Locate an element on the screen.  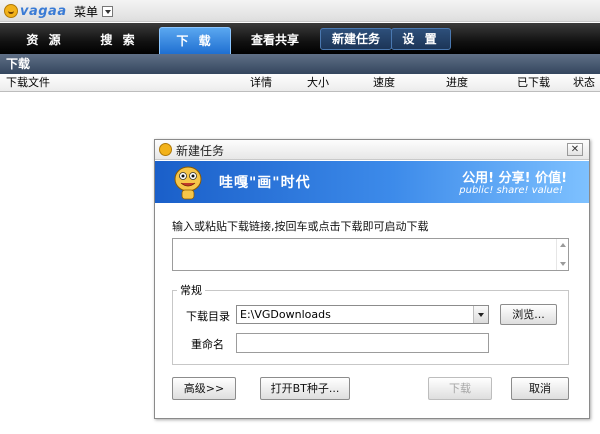
download-button: 下载 is located at coordinates (460, 388).